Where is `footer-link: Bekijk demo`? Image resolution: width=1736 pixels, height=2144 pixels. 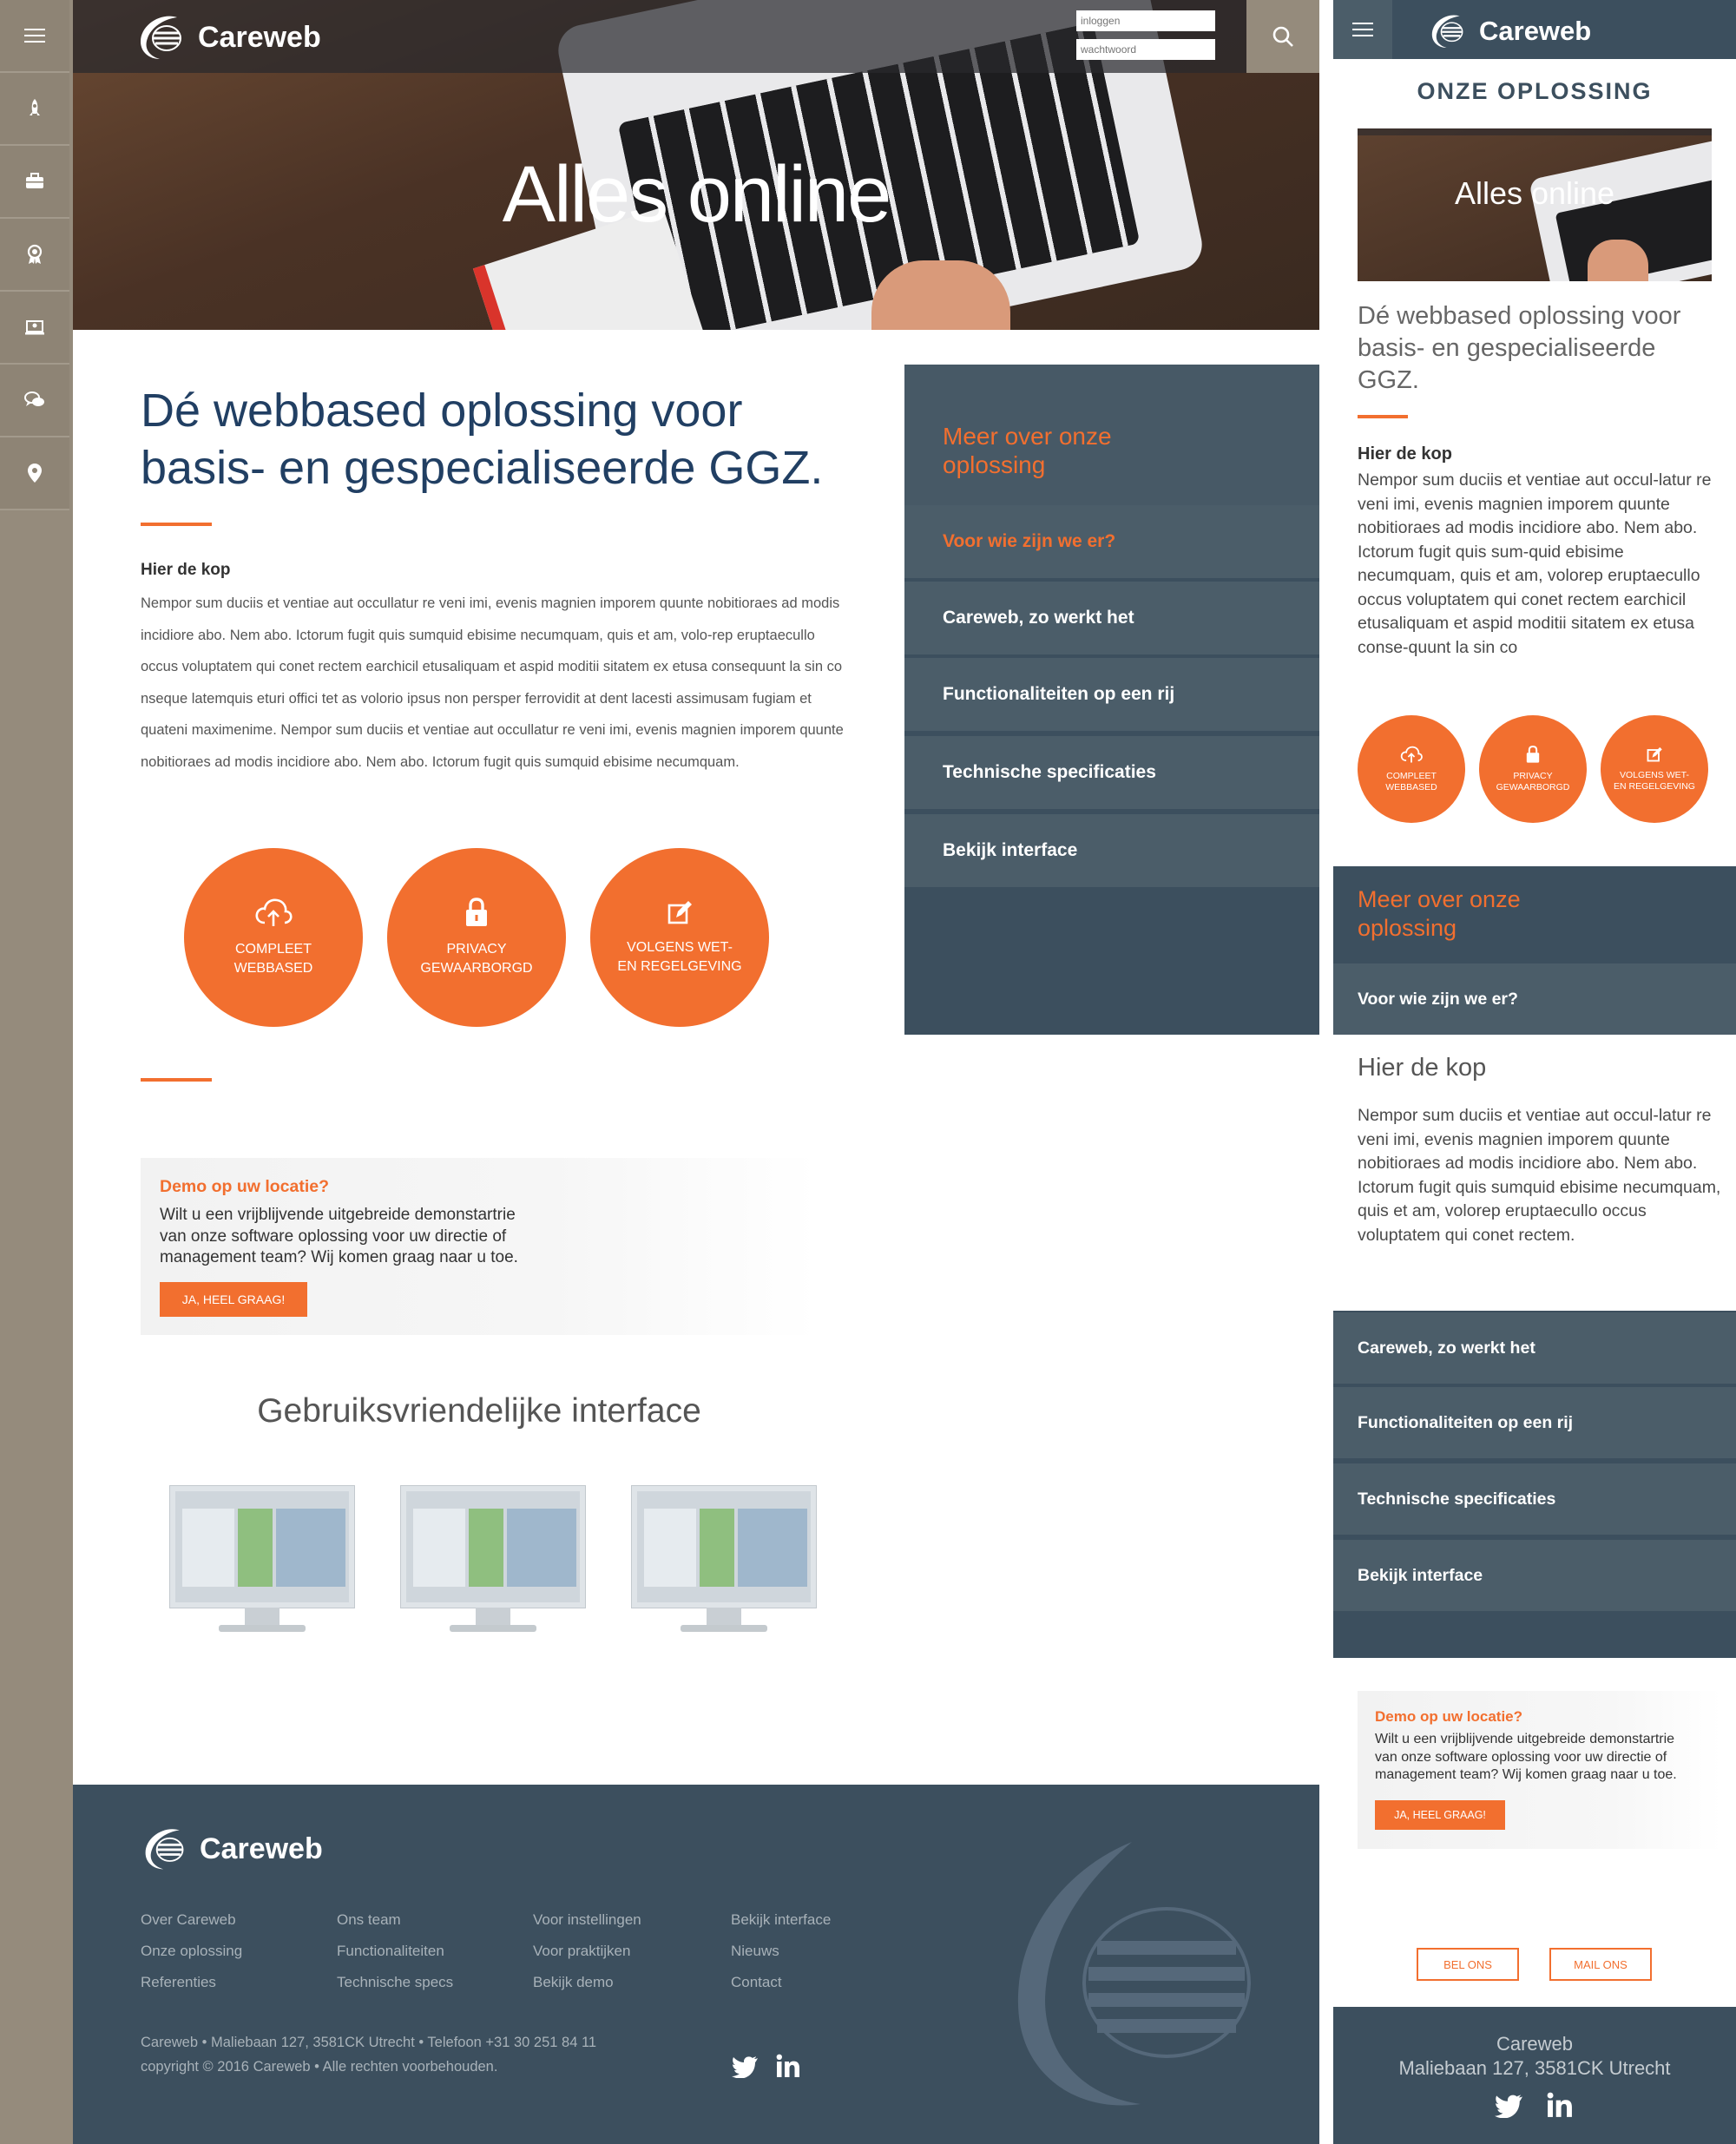
footer-link: Bekijk demo is located at coordinates (573, 1983).